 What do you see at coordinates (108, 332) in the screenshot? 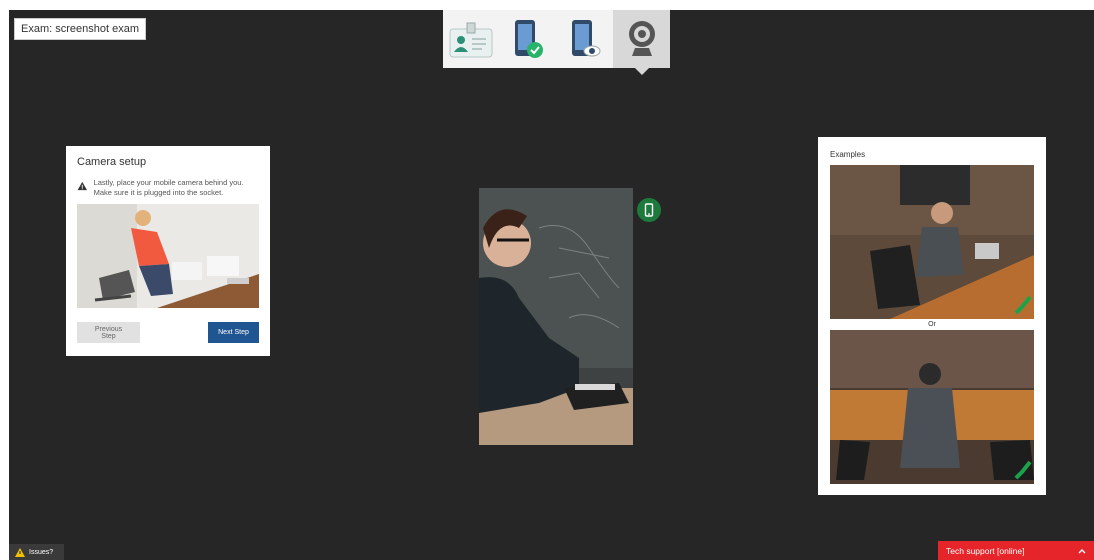
I see `previous-step-button: Previous Step` at bounding box center [108, 332].